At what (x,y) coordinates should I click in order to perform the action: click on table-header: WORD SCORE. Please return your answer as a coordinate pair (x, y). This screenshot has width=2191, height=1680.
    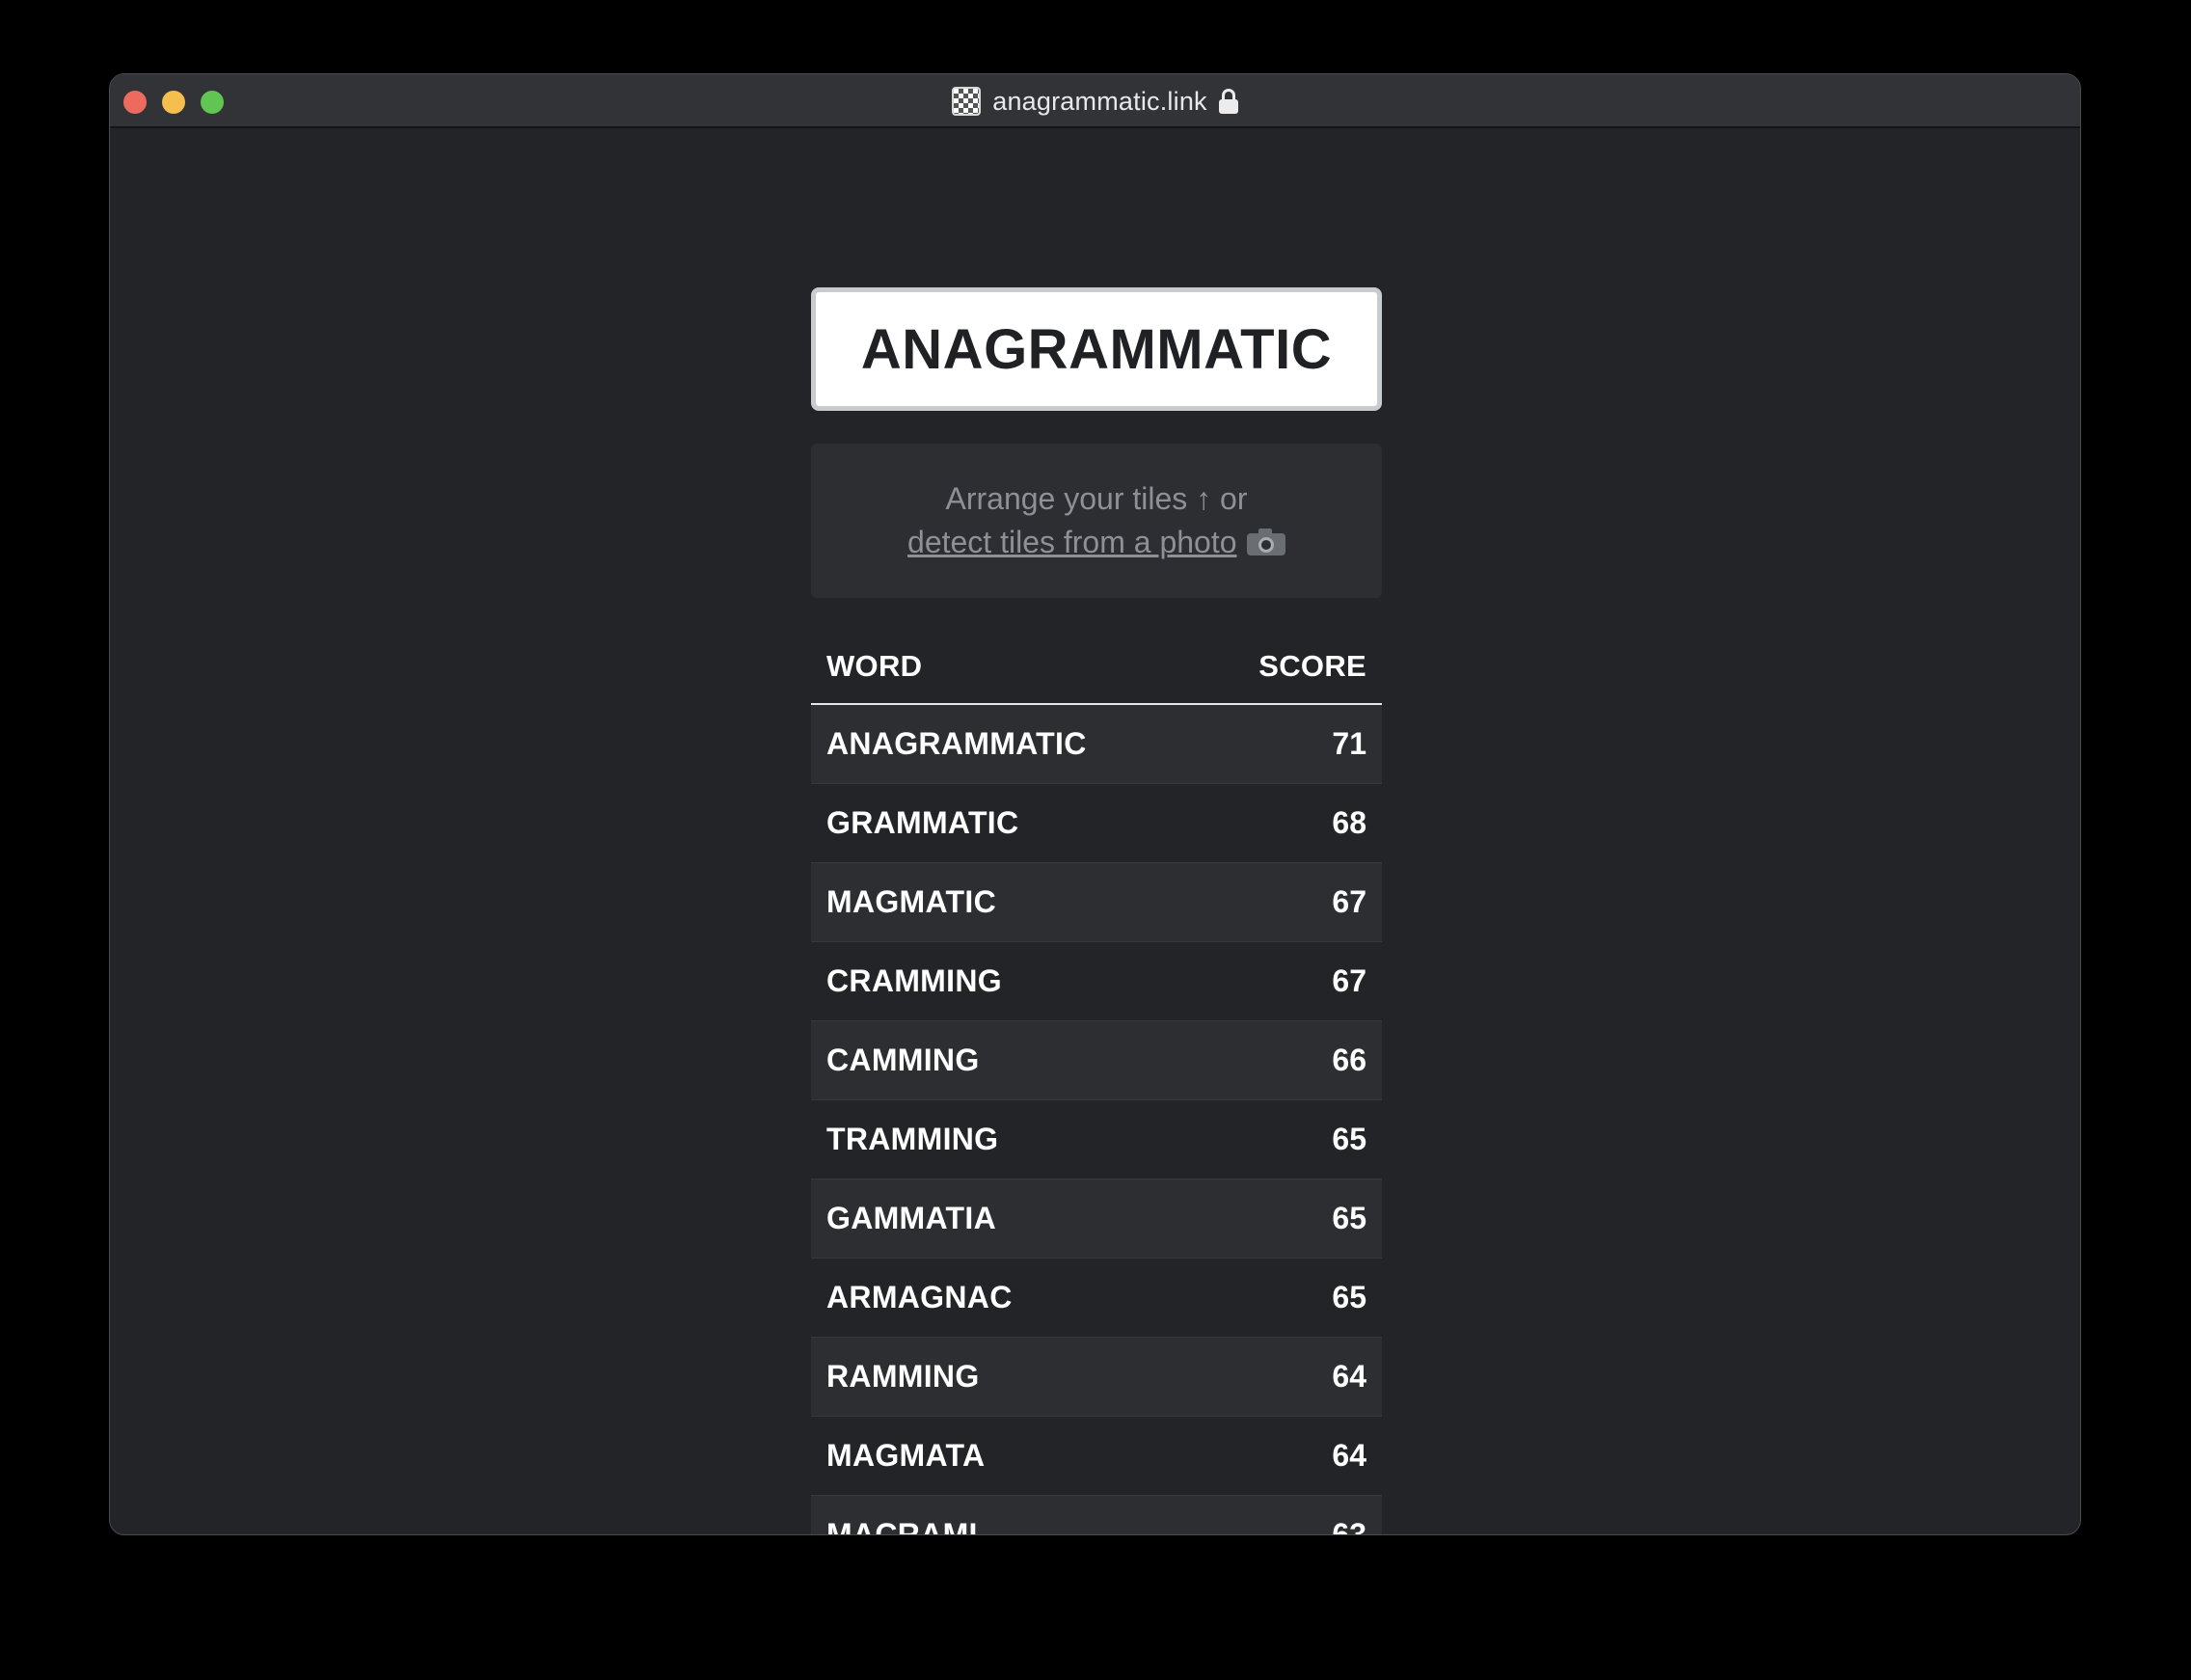
    Looking at the image, I should click on (1096, 668).